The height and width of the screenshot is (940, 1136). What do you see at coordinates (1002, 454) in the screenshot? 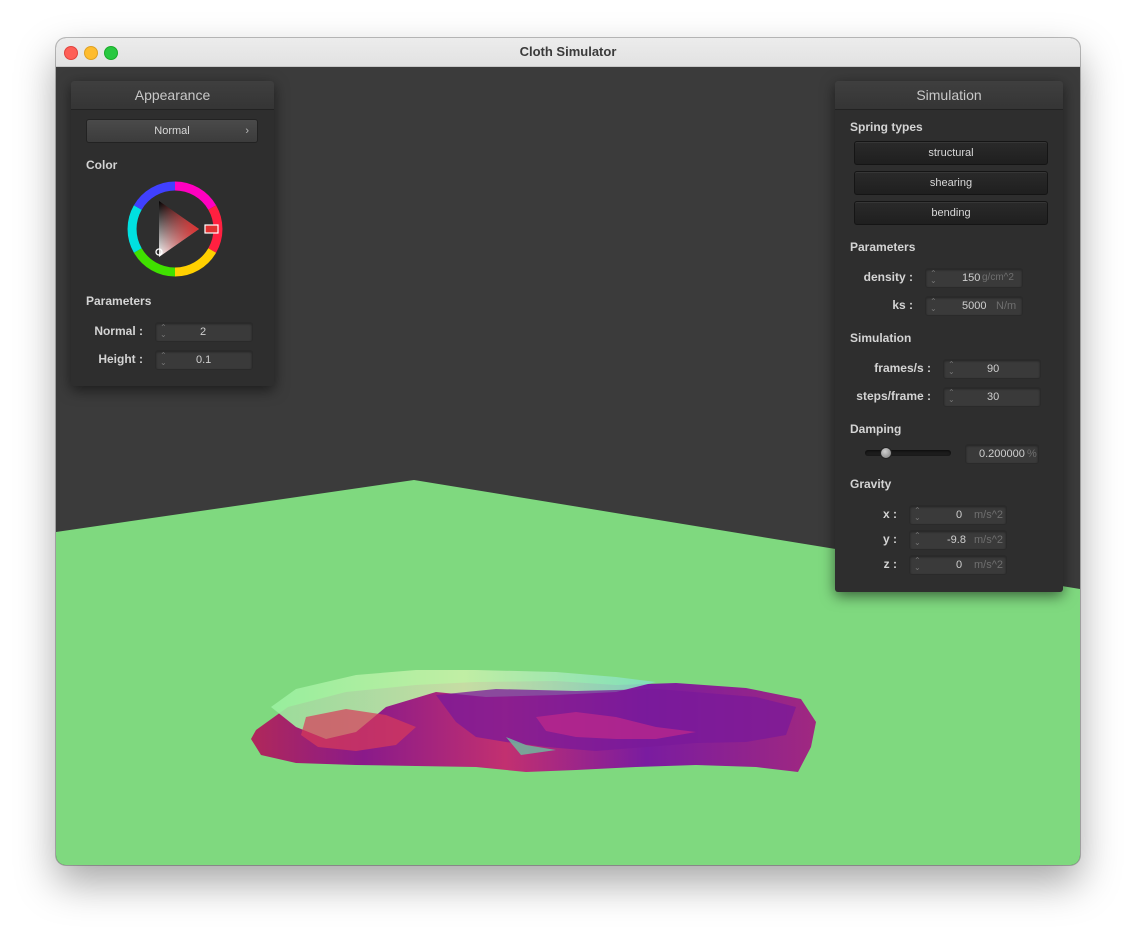
I see `damping-input: 0.200000 %` at bounding box center [1002, 454].